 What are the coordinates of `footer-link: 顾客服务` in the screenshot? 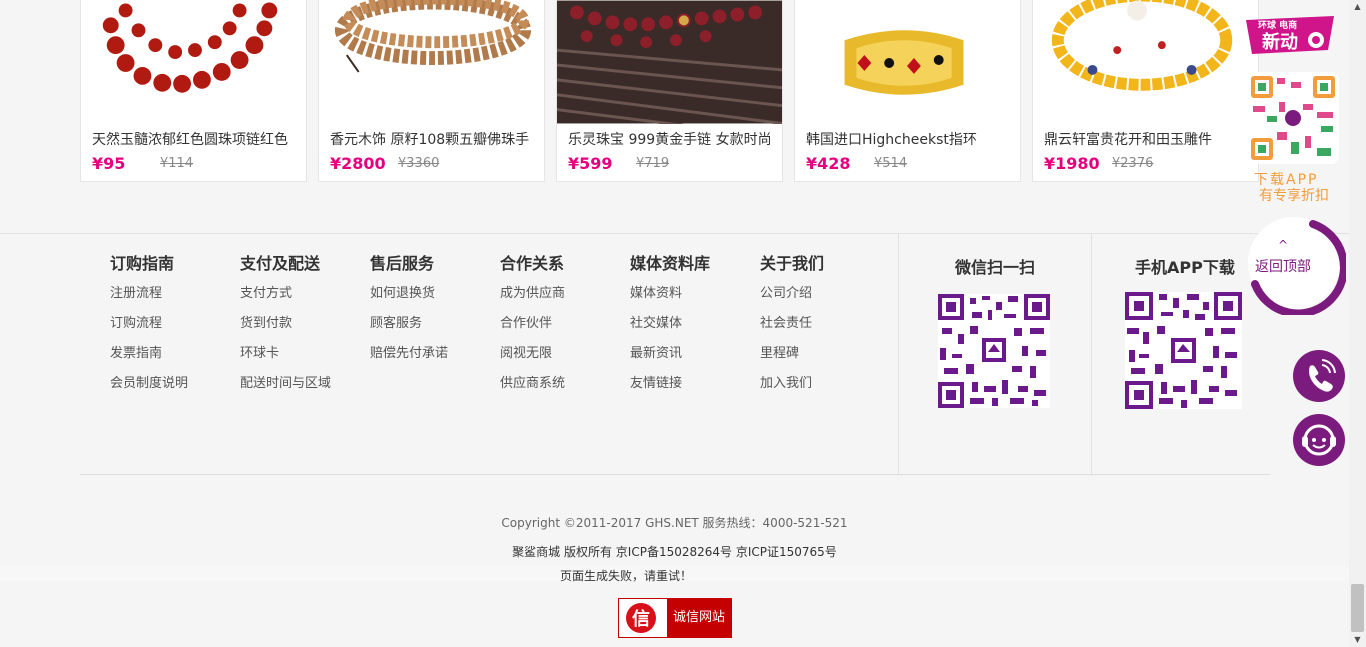 It's located at (409, 329).